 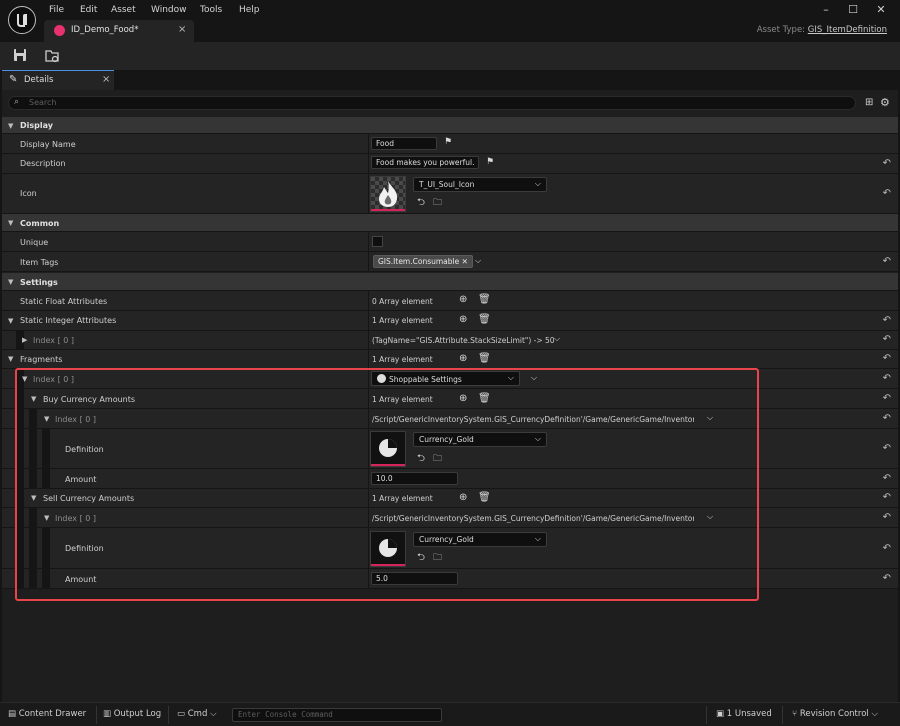 I want to click on menu-file: File, so click(x=56, y=10).